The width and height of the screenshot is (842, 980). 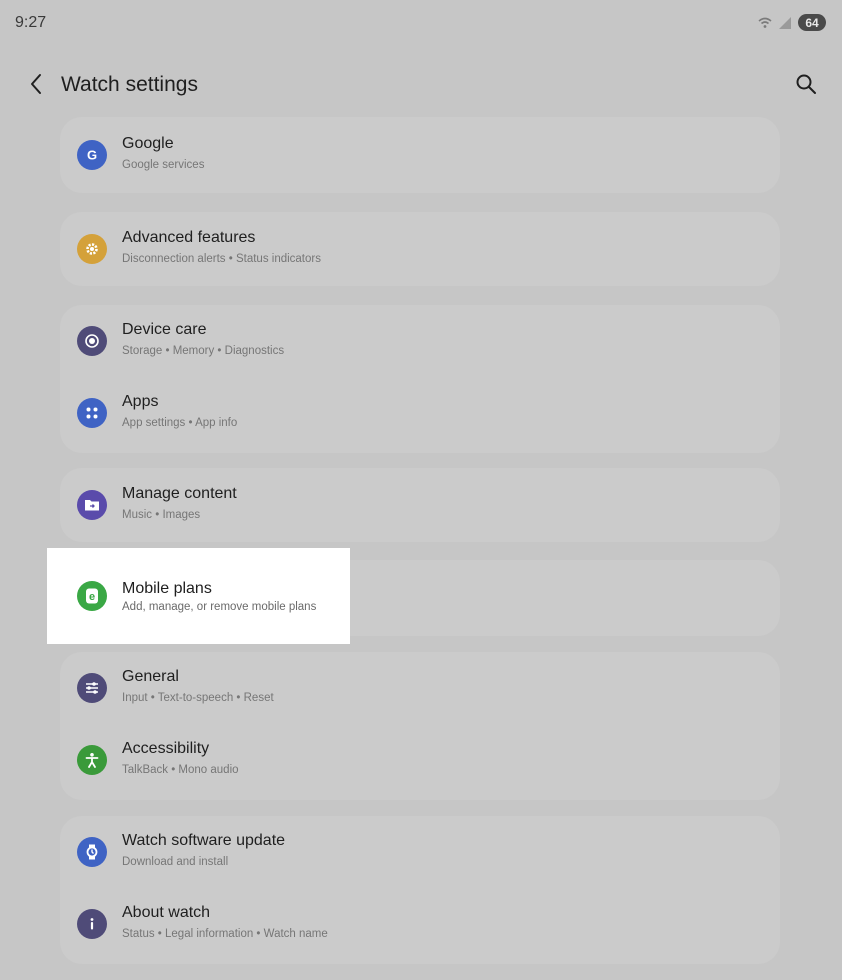 I want to click on settings-item-general: General Input • Text-to-speech • Reset, so click(x=420, y=688).